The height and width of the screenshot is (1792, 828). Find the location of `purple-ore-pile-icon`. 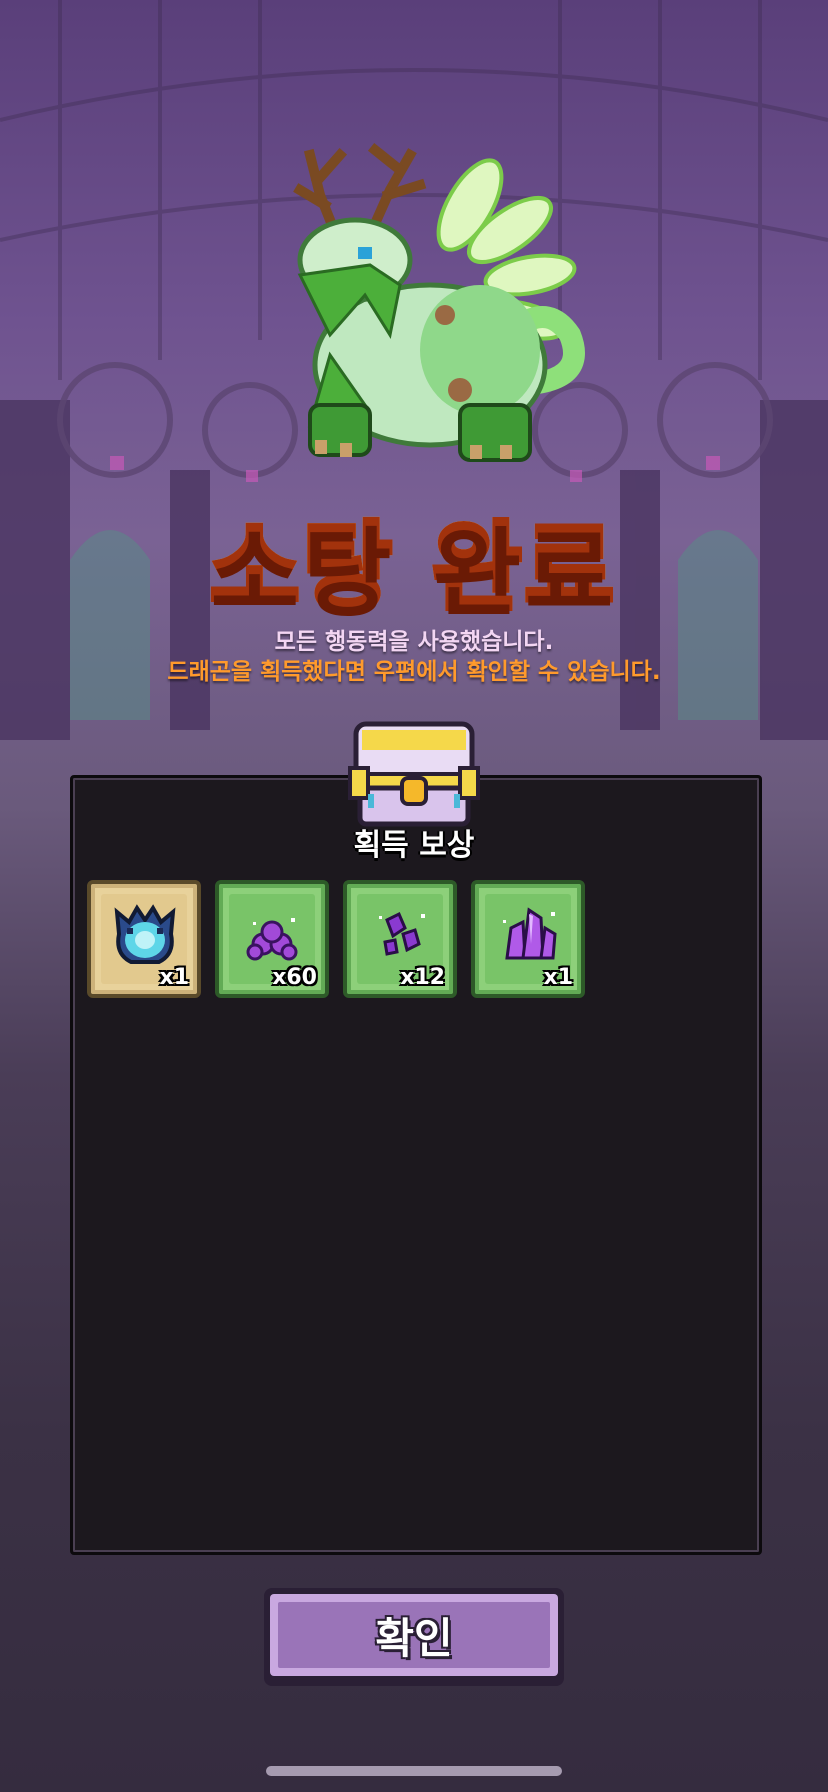

purple-ore-pile-icon is located at coordinates (272, 939).